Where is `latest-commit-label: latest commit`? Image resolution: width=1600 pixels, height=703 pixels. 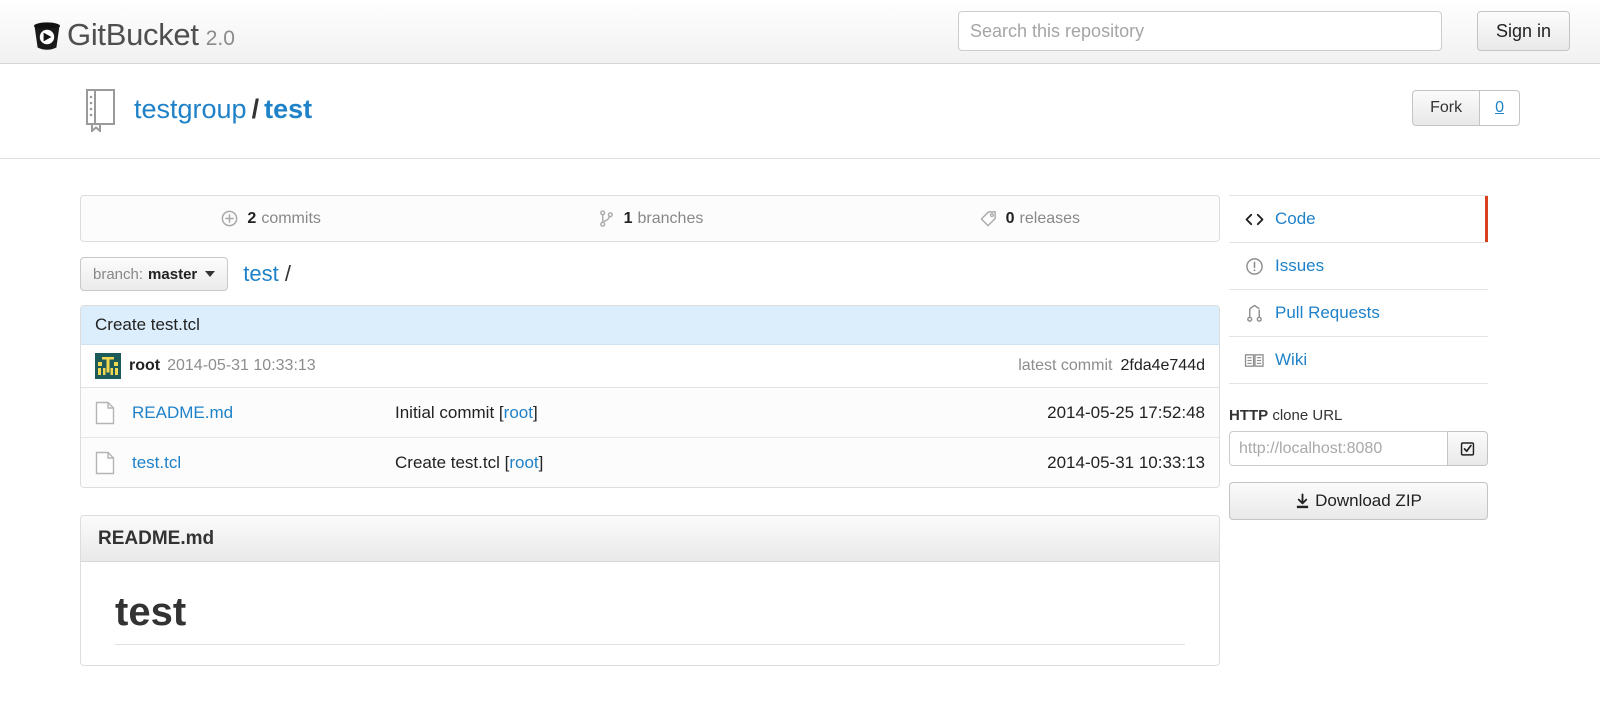 latest-commit-label: latest commit is located at coordinates (1065, 365).